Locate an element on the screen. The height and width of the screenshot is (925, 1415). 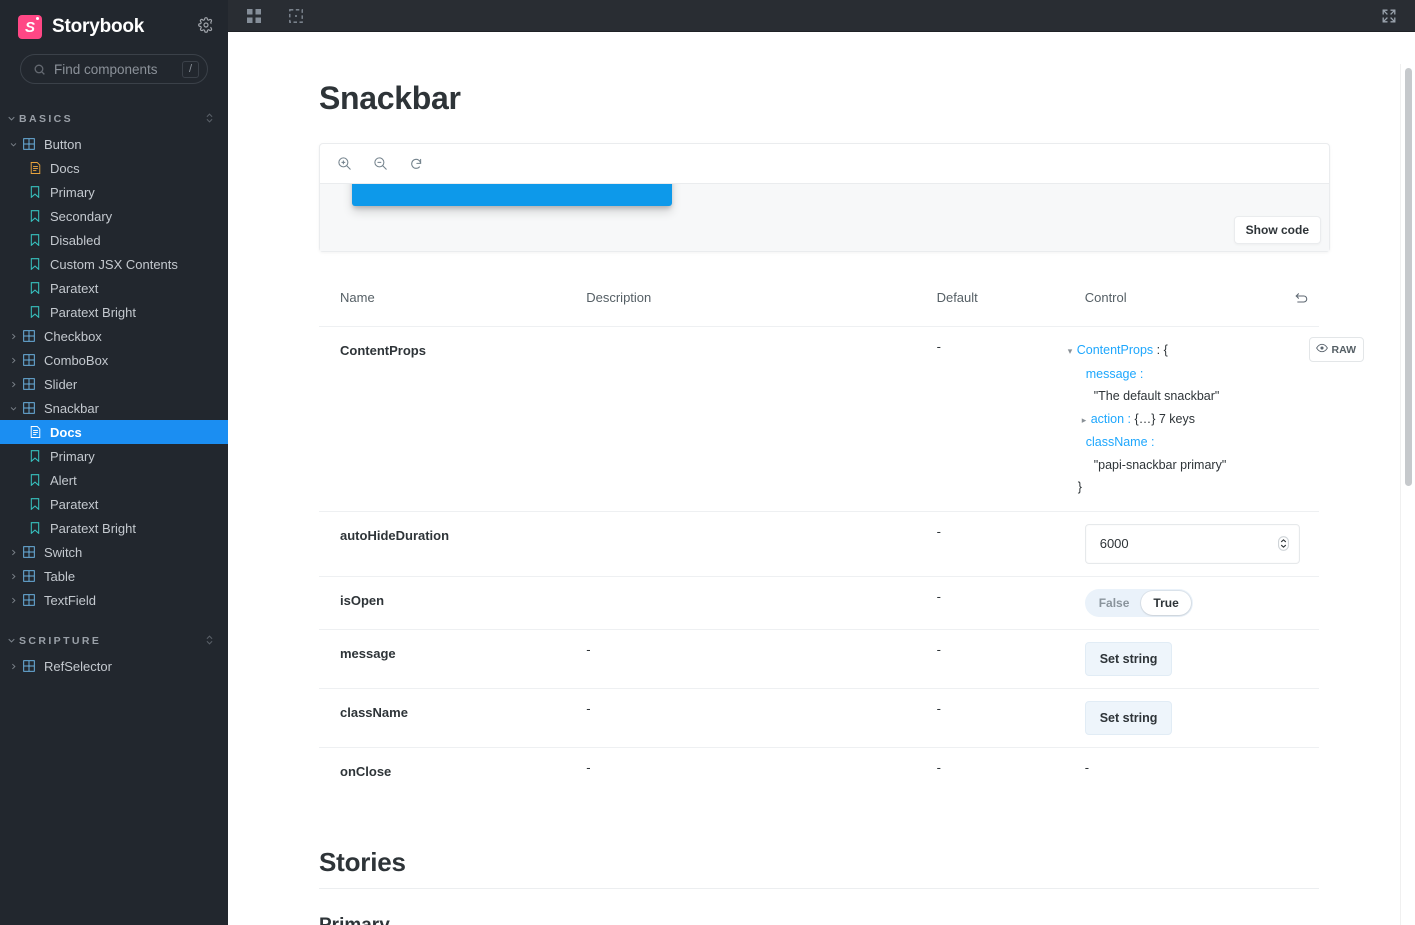
json-line-message-value: "The default snackbar" is located at coordinates (1184, 396).